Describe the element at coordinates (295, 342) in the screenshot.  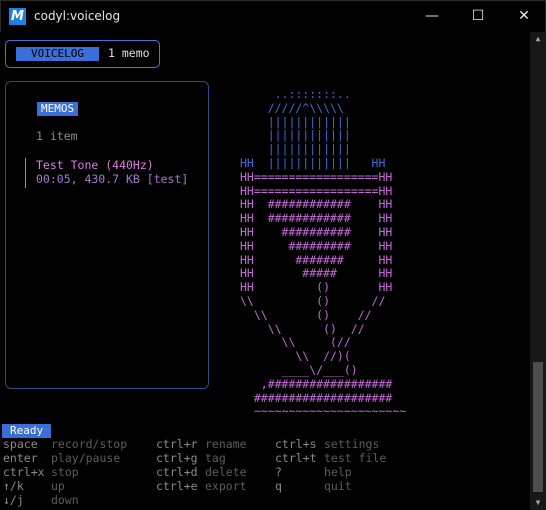
I see `mic-art-line: \\ (//` at that location.